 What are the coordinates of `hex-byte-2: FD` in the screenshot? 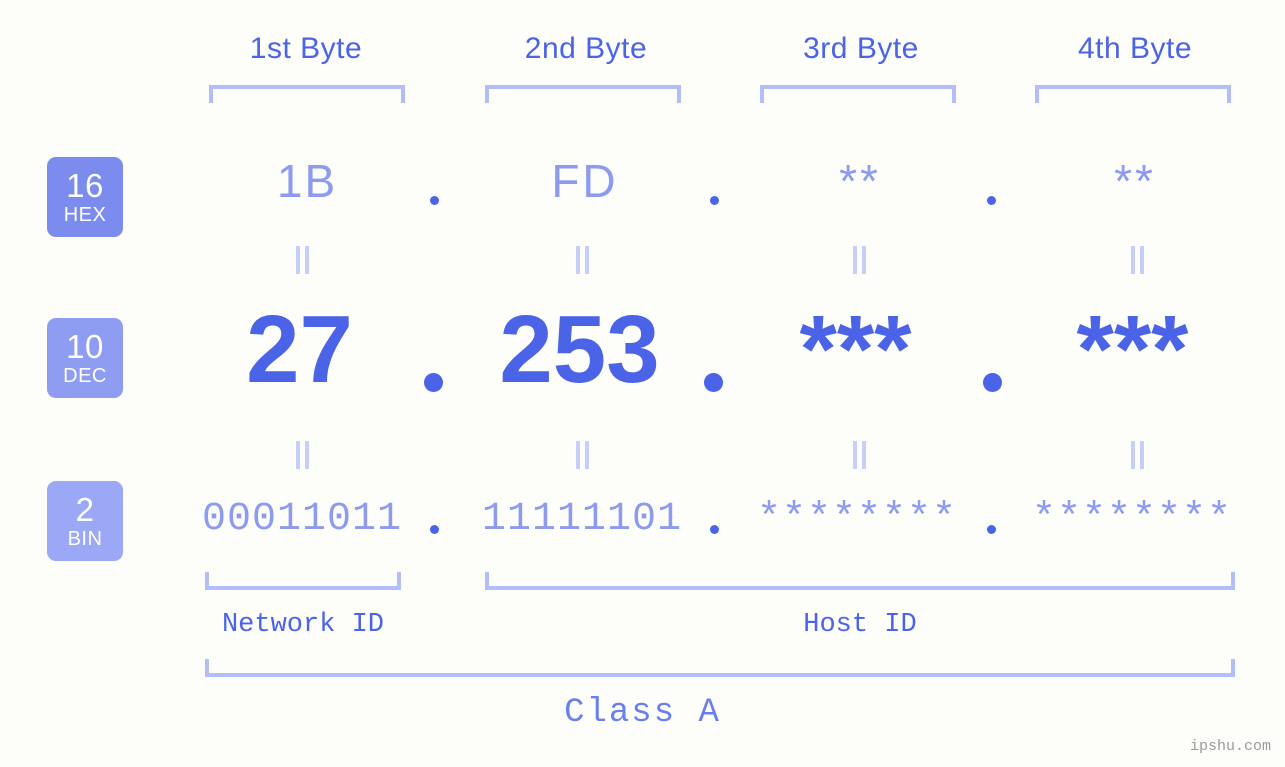 It's located at (585, 181).